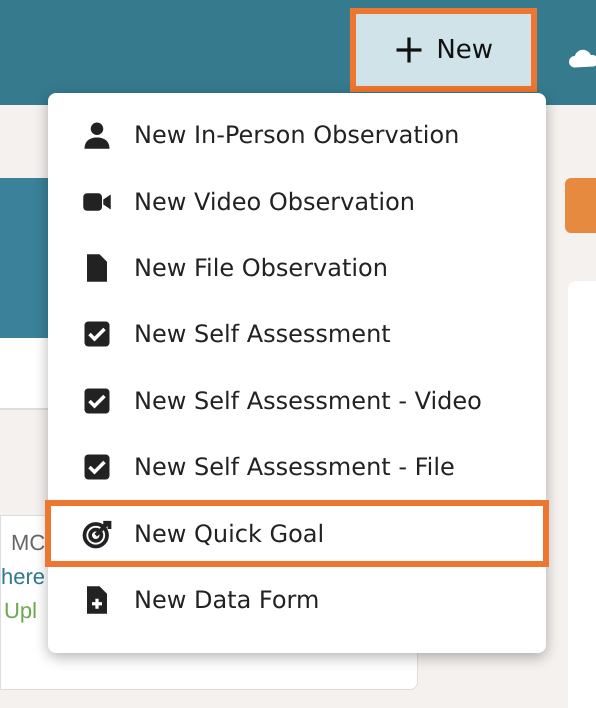  I want to click on card-text: Upl, so click(21, 611).